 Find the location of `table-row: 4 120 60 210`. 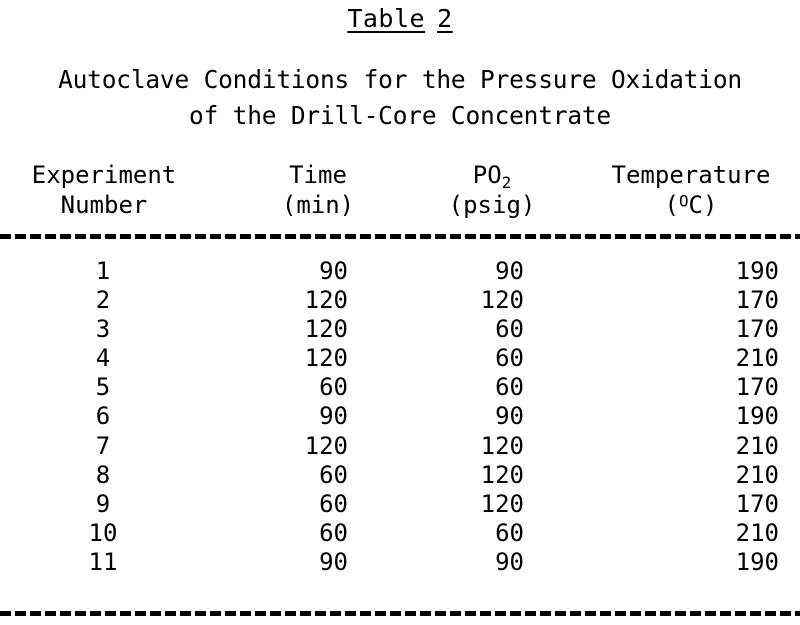

table-row: 4 120 60 210 is located at coordinates (400, 359).